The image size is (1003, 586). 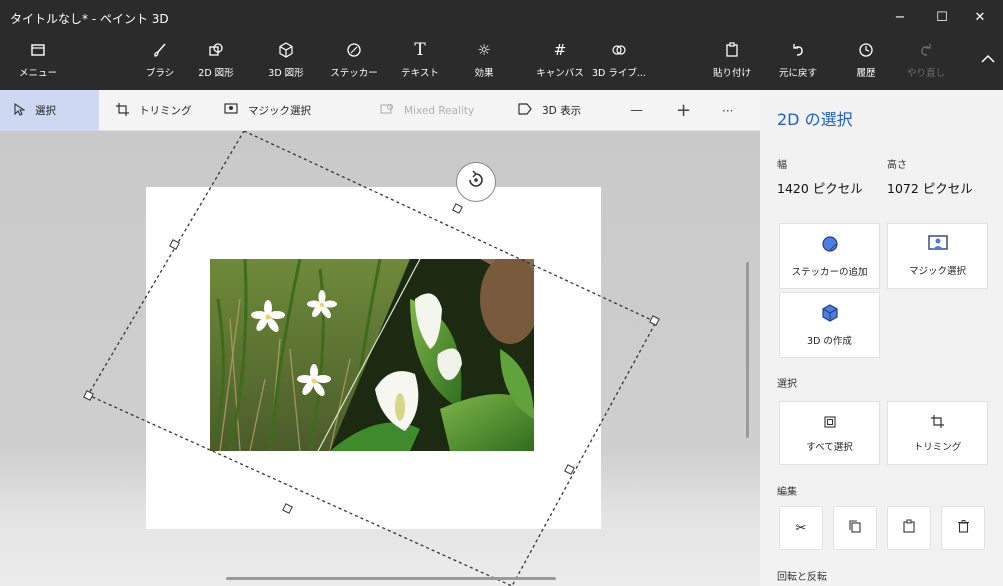 What do you see at coordinates (727, 110) in the screenshot?
I see `more-options-button: ···` at bounding box center [727, 110].